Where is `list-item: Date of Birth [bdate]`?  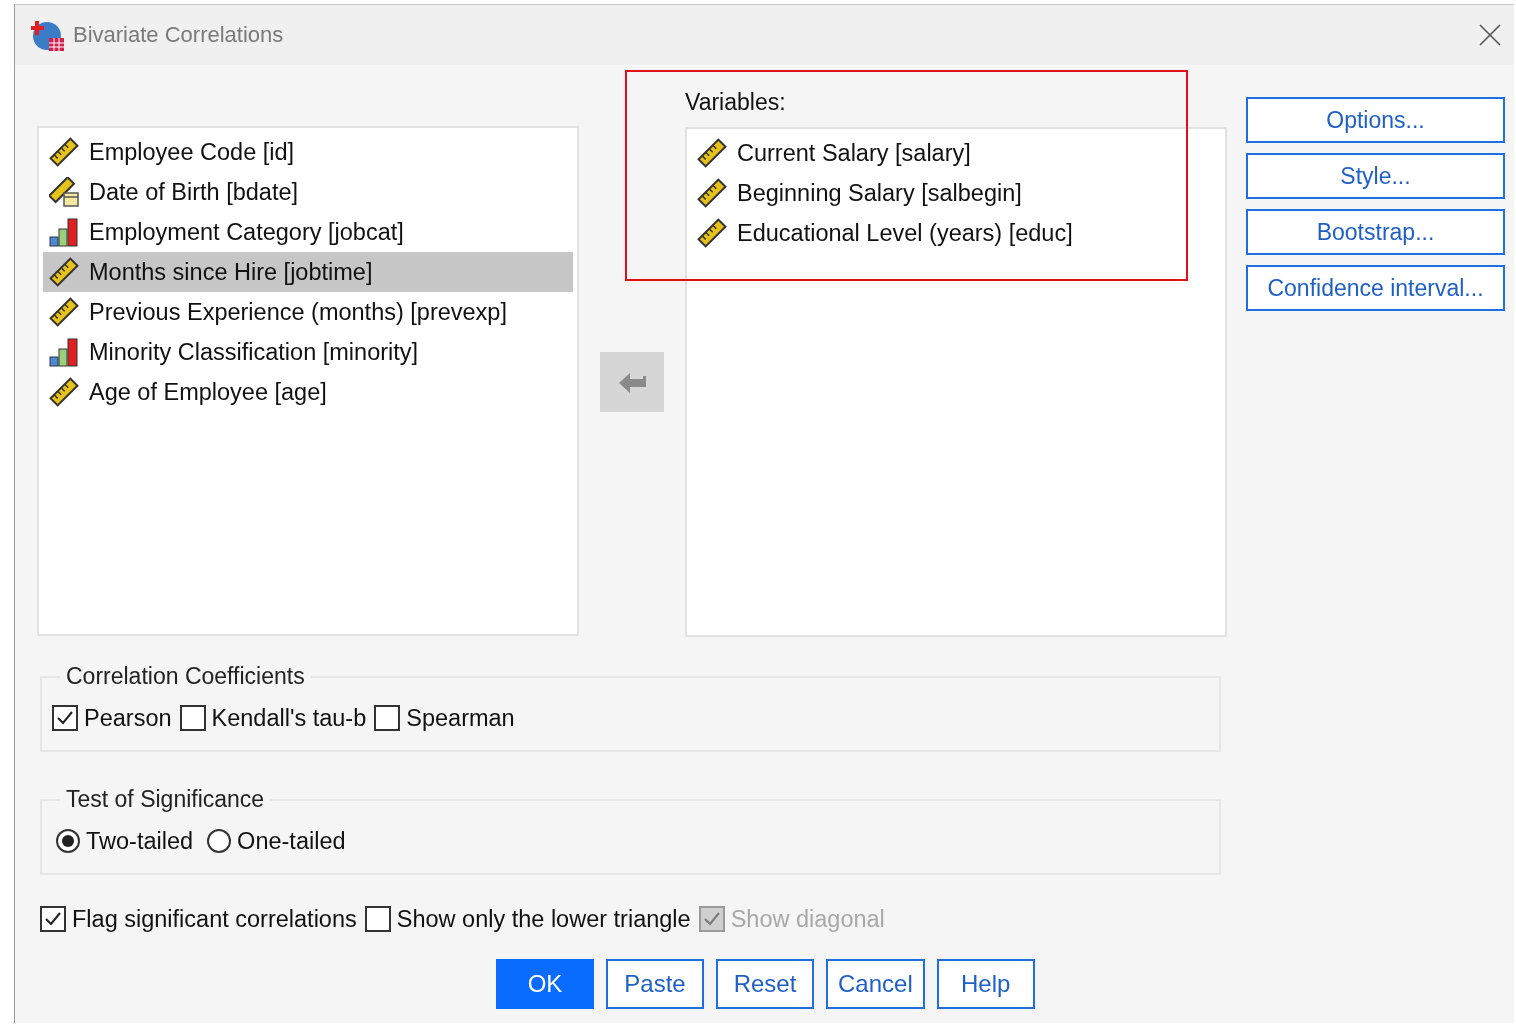 list-item: Date of Birth [bdate] is located at coordinates (308, 192).